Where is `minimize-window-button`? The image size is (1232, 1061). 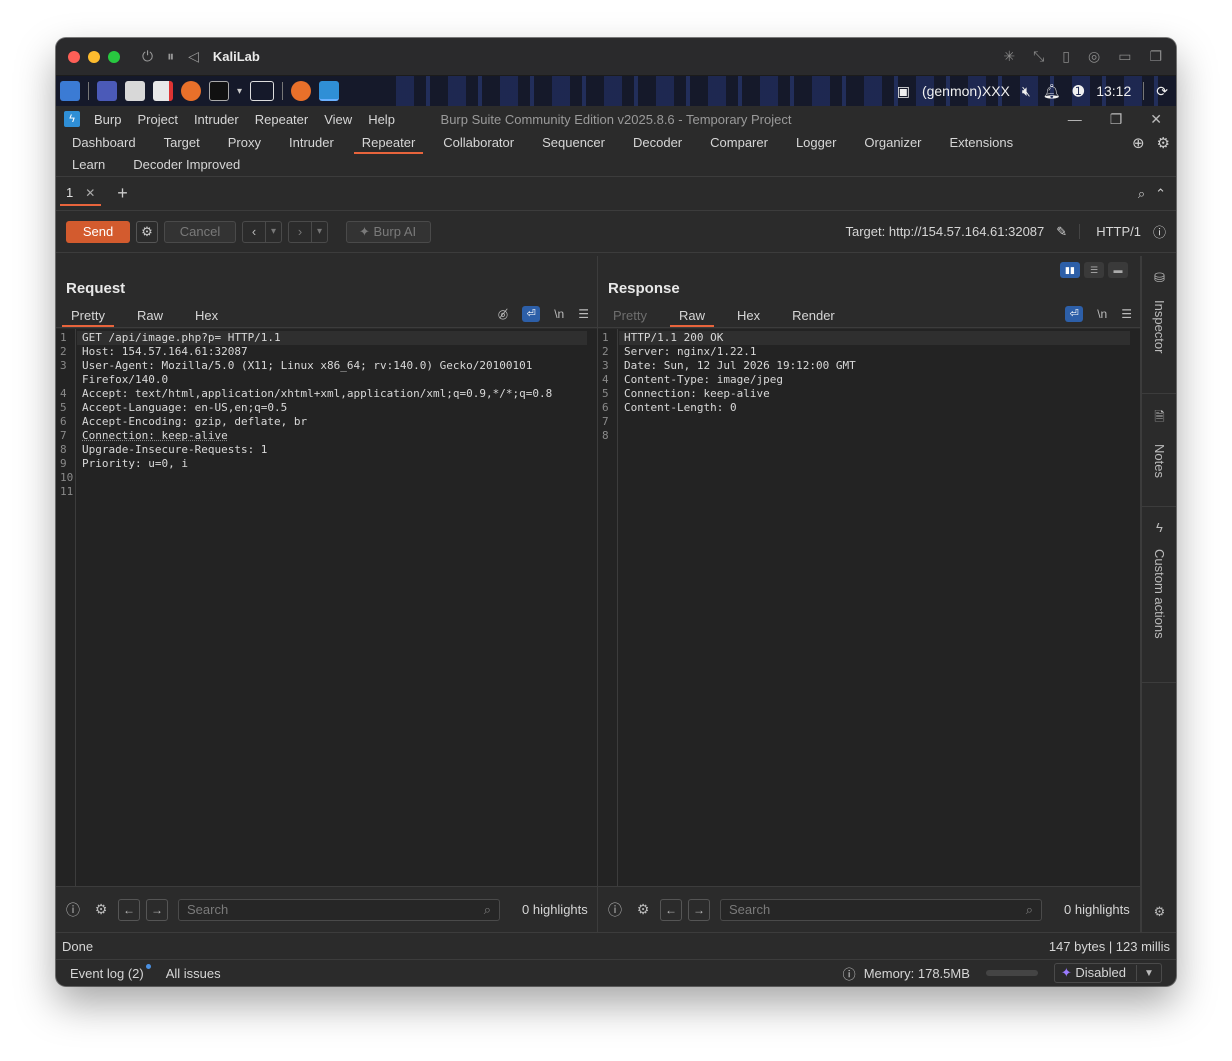
minimize-window-button is located at coordinates (94, 56).